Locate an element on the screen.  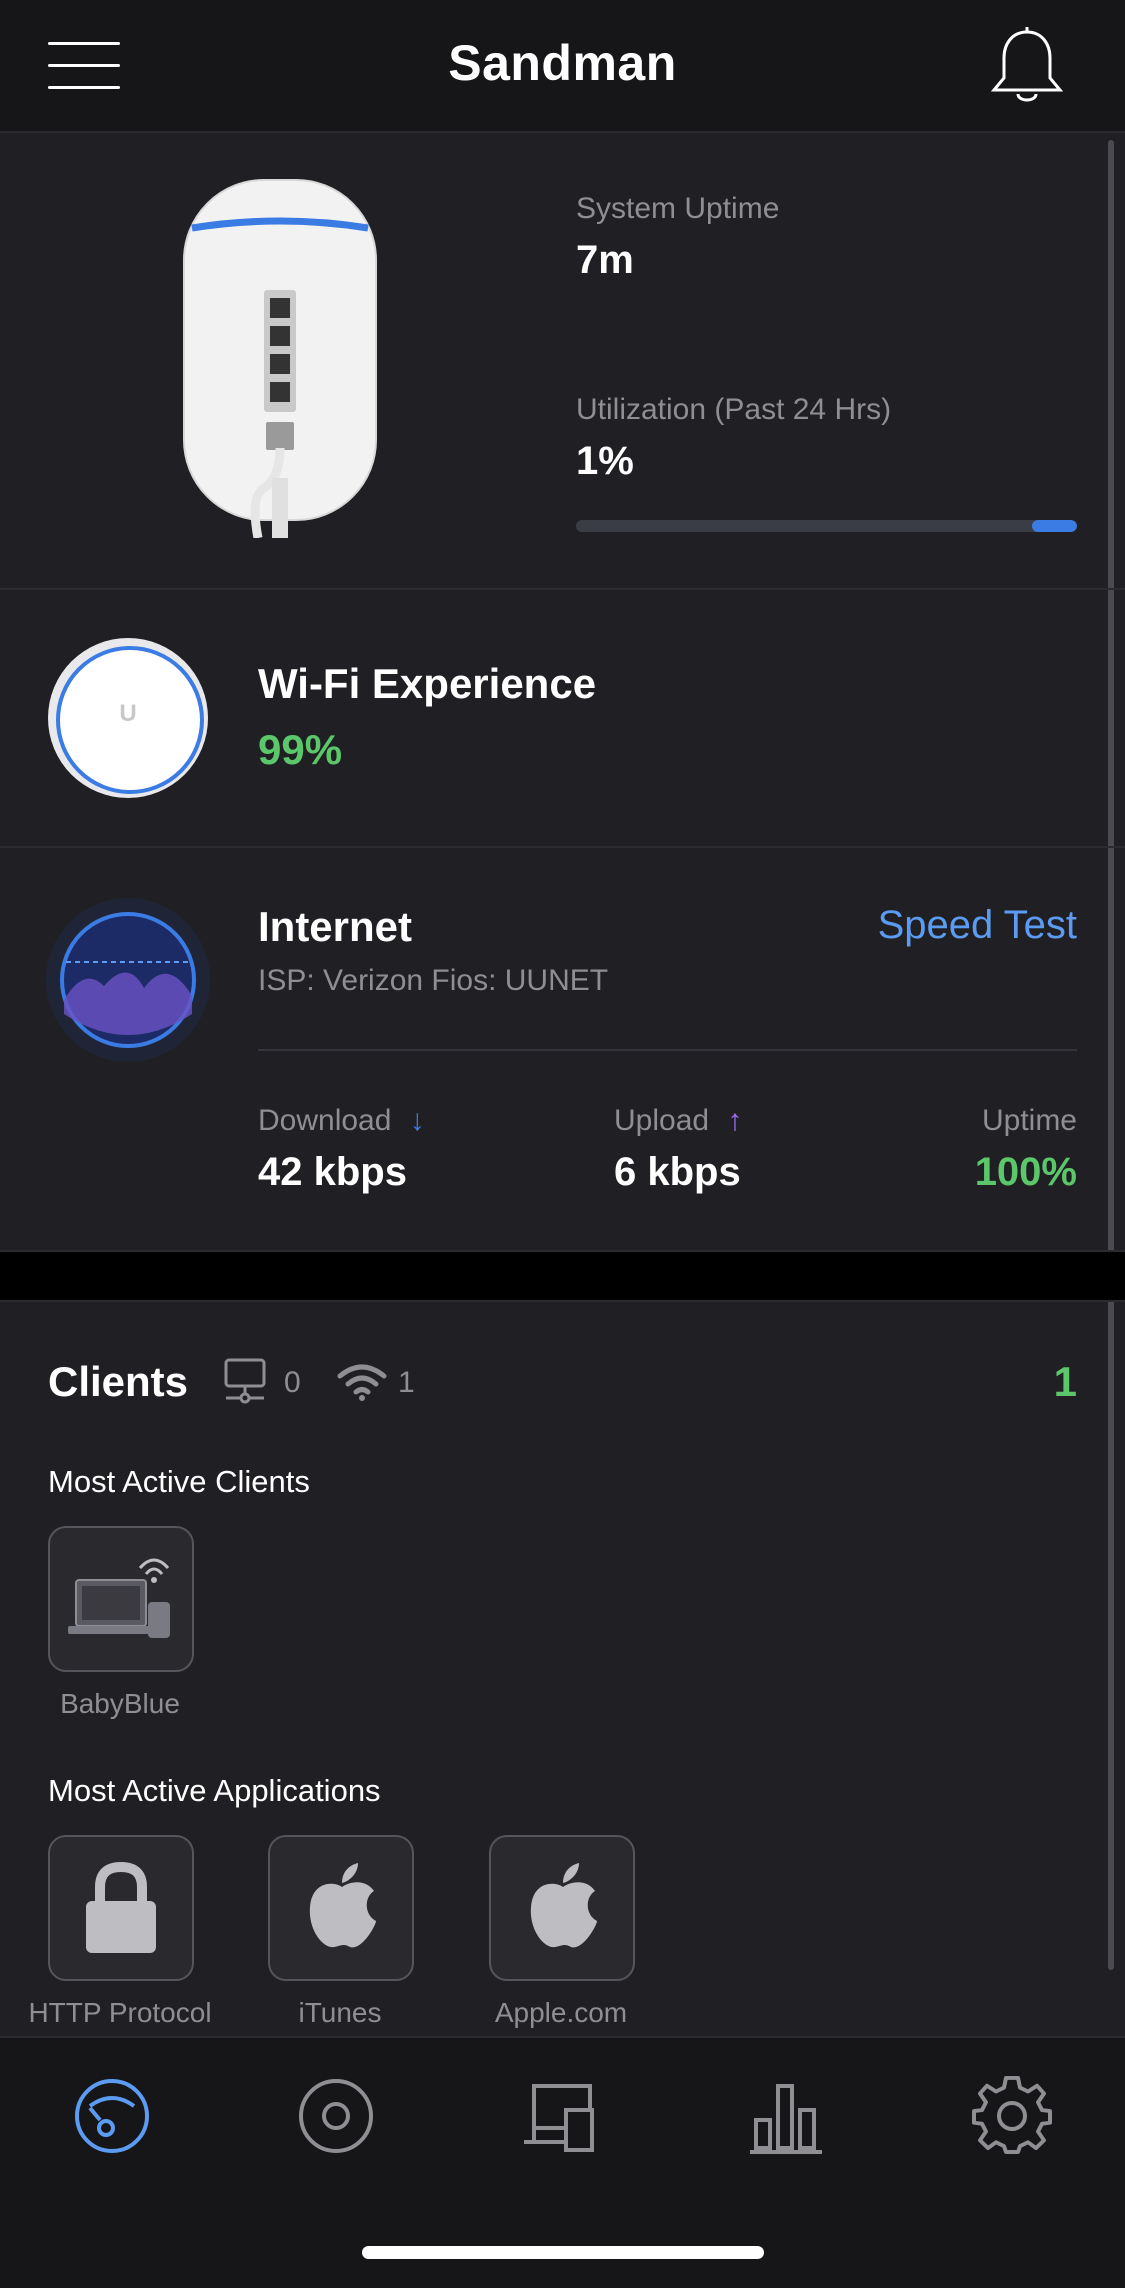
circle-target-icon is located at coordinates (336, 2116).